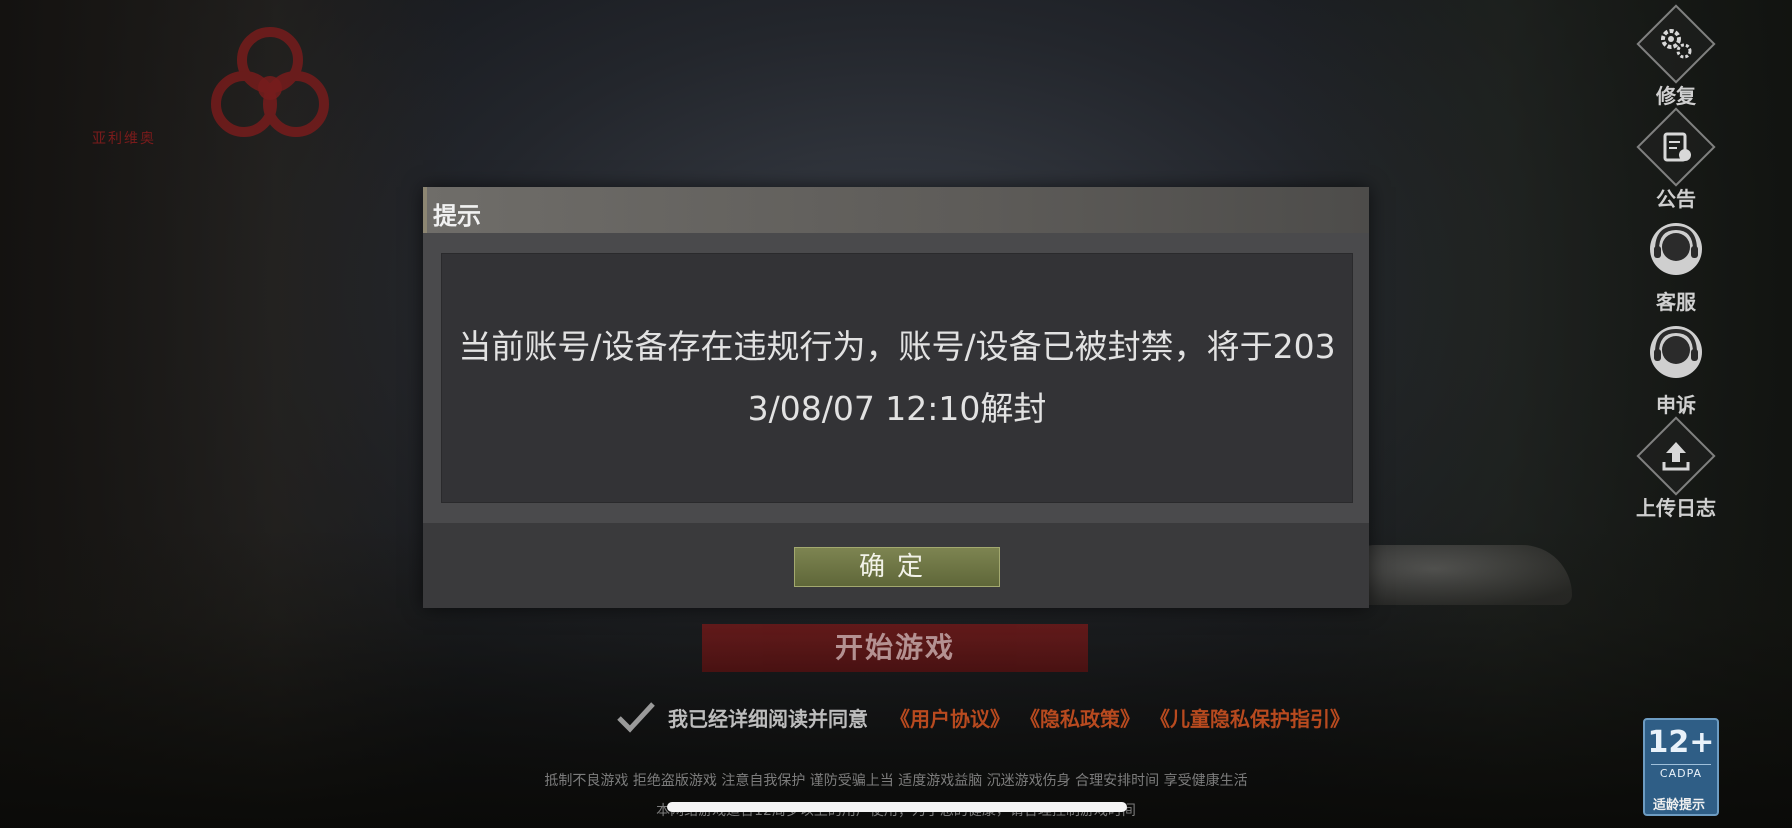  What do you see at coordinates (1676, 405) in the screenshot?
I see `appeal-label: 申诉` at bounding box center [1676, 405].